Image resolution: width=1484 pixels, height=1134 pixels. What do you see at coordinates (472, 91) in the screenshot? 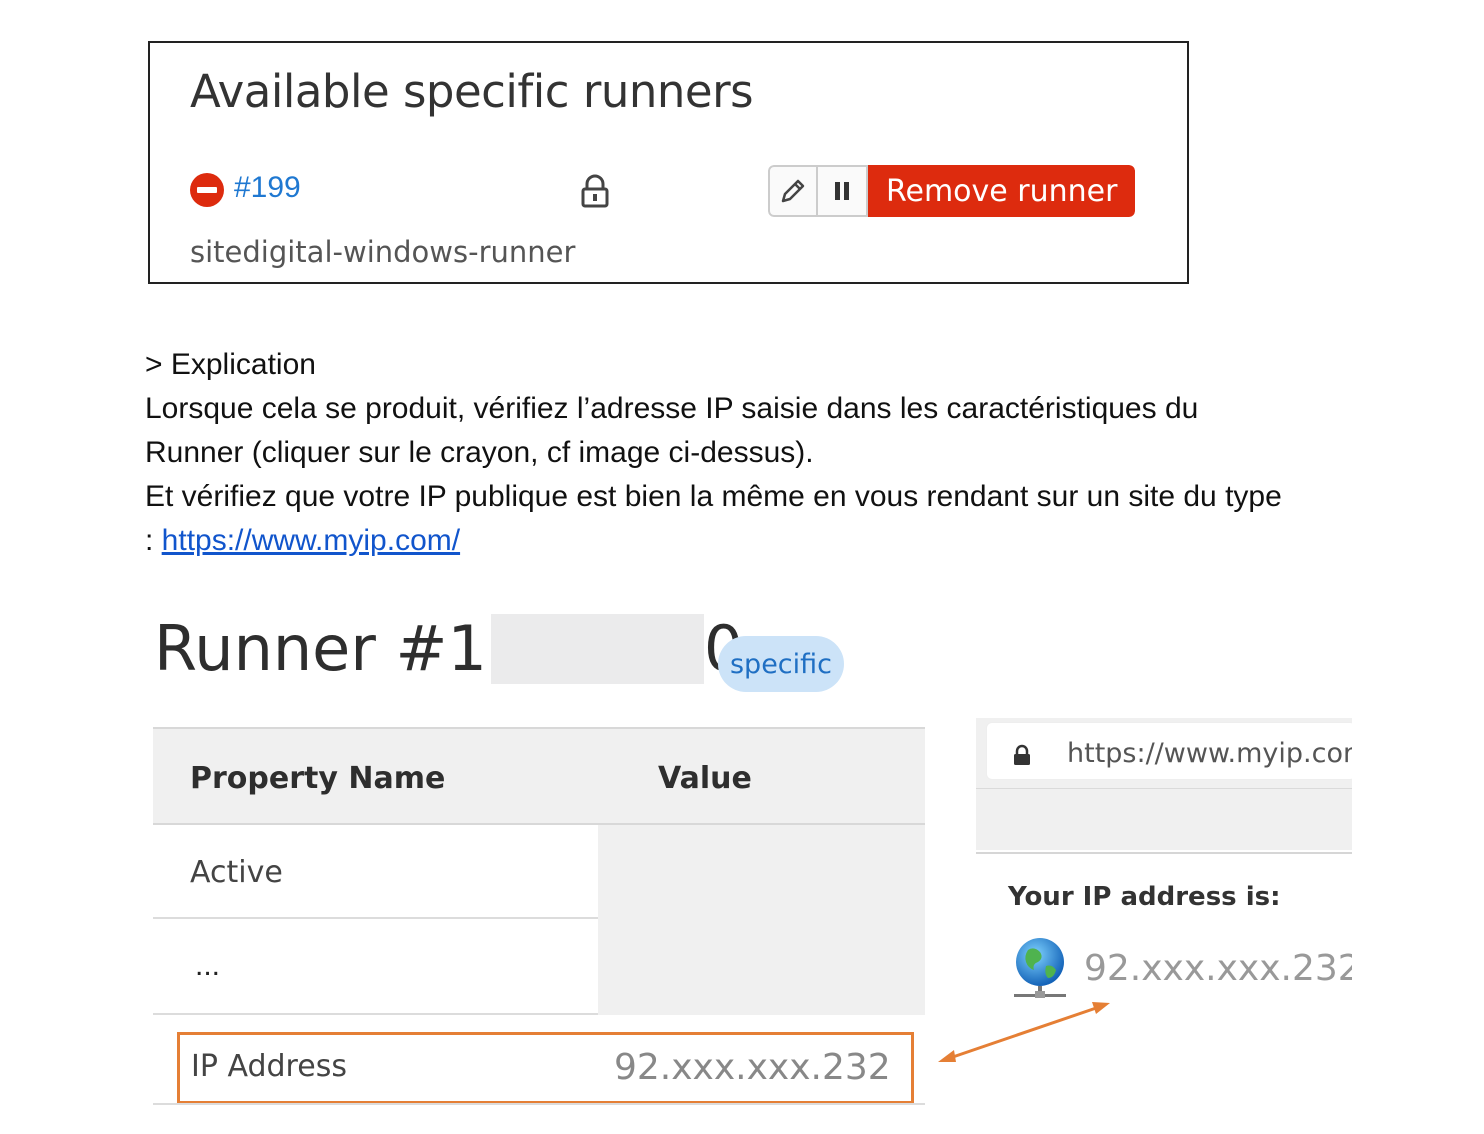
I see `panel-title: Available specific runners` at bounding box center [472, 91].